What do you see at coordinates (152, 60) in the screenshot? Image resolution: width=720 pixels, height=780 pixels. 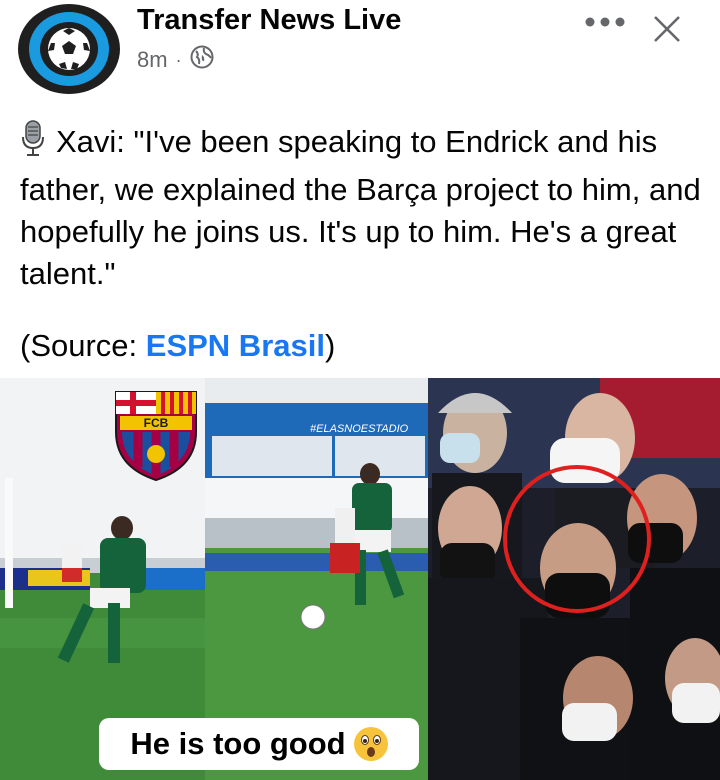 I see `post-time: 8m` at bounding box center [152, 60].